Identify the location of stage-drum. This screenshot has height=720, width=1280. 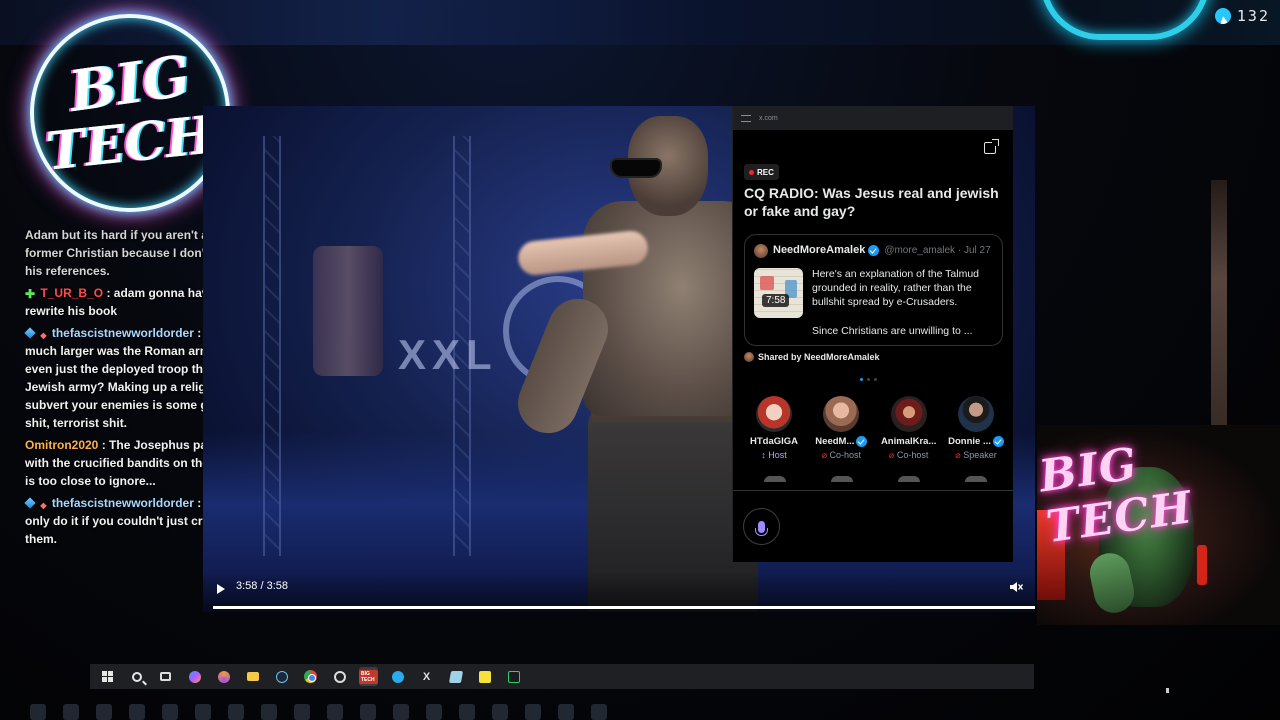
(348, 311).